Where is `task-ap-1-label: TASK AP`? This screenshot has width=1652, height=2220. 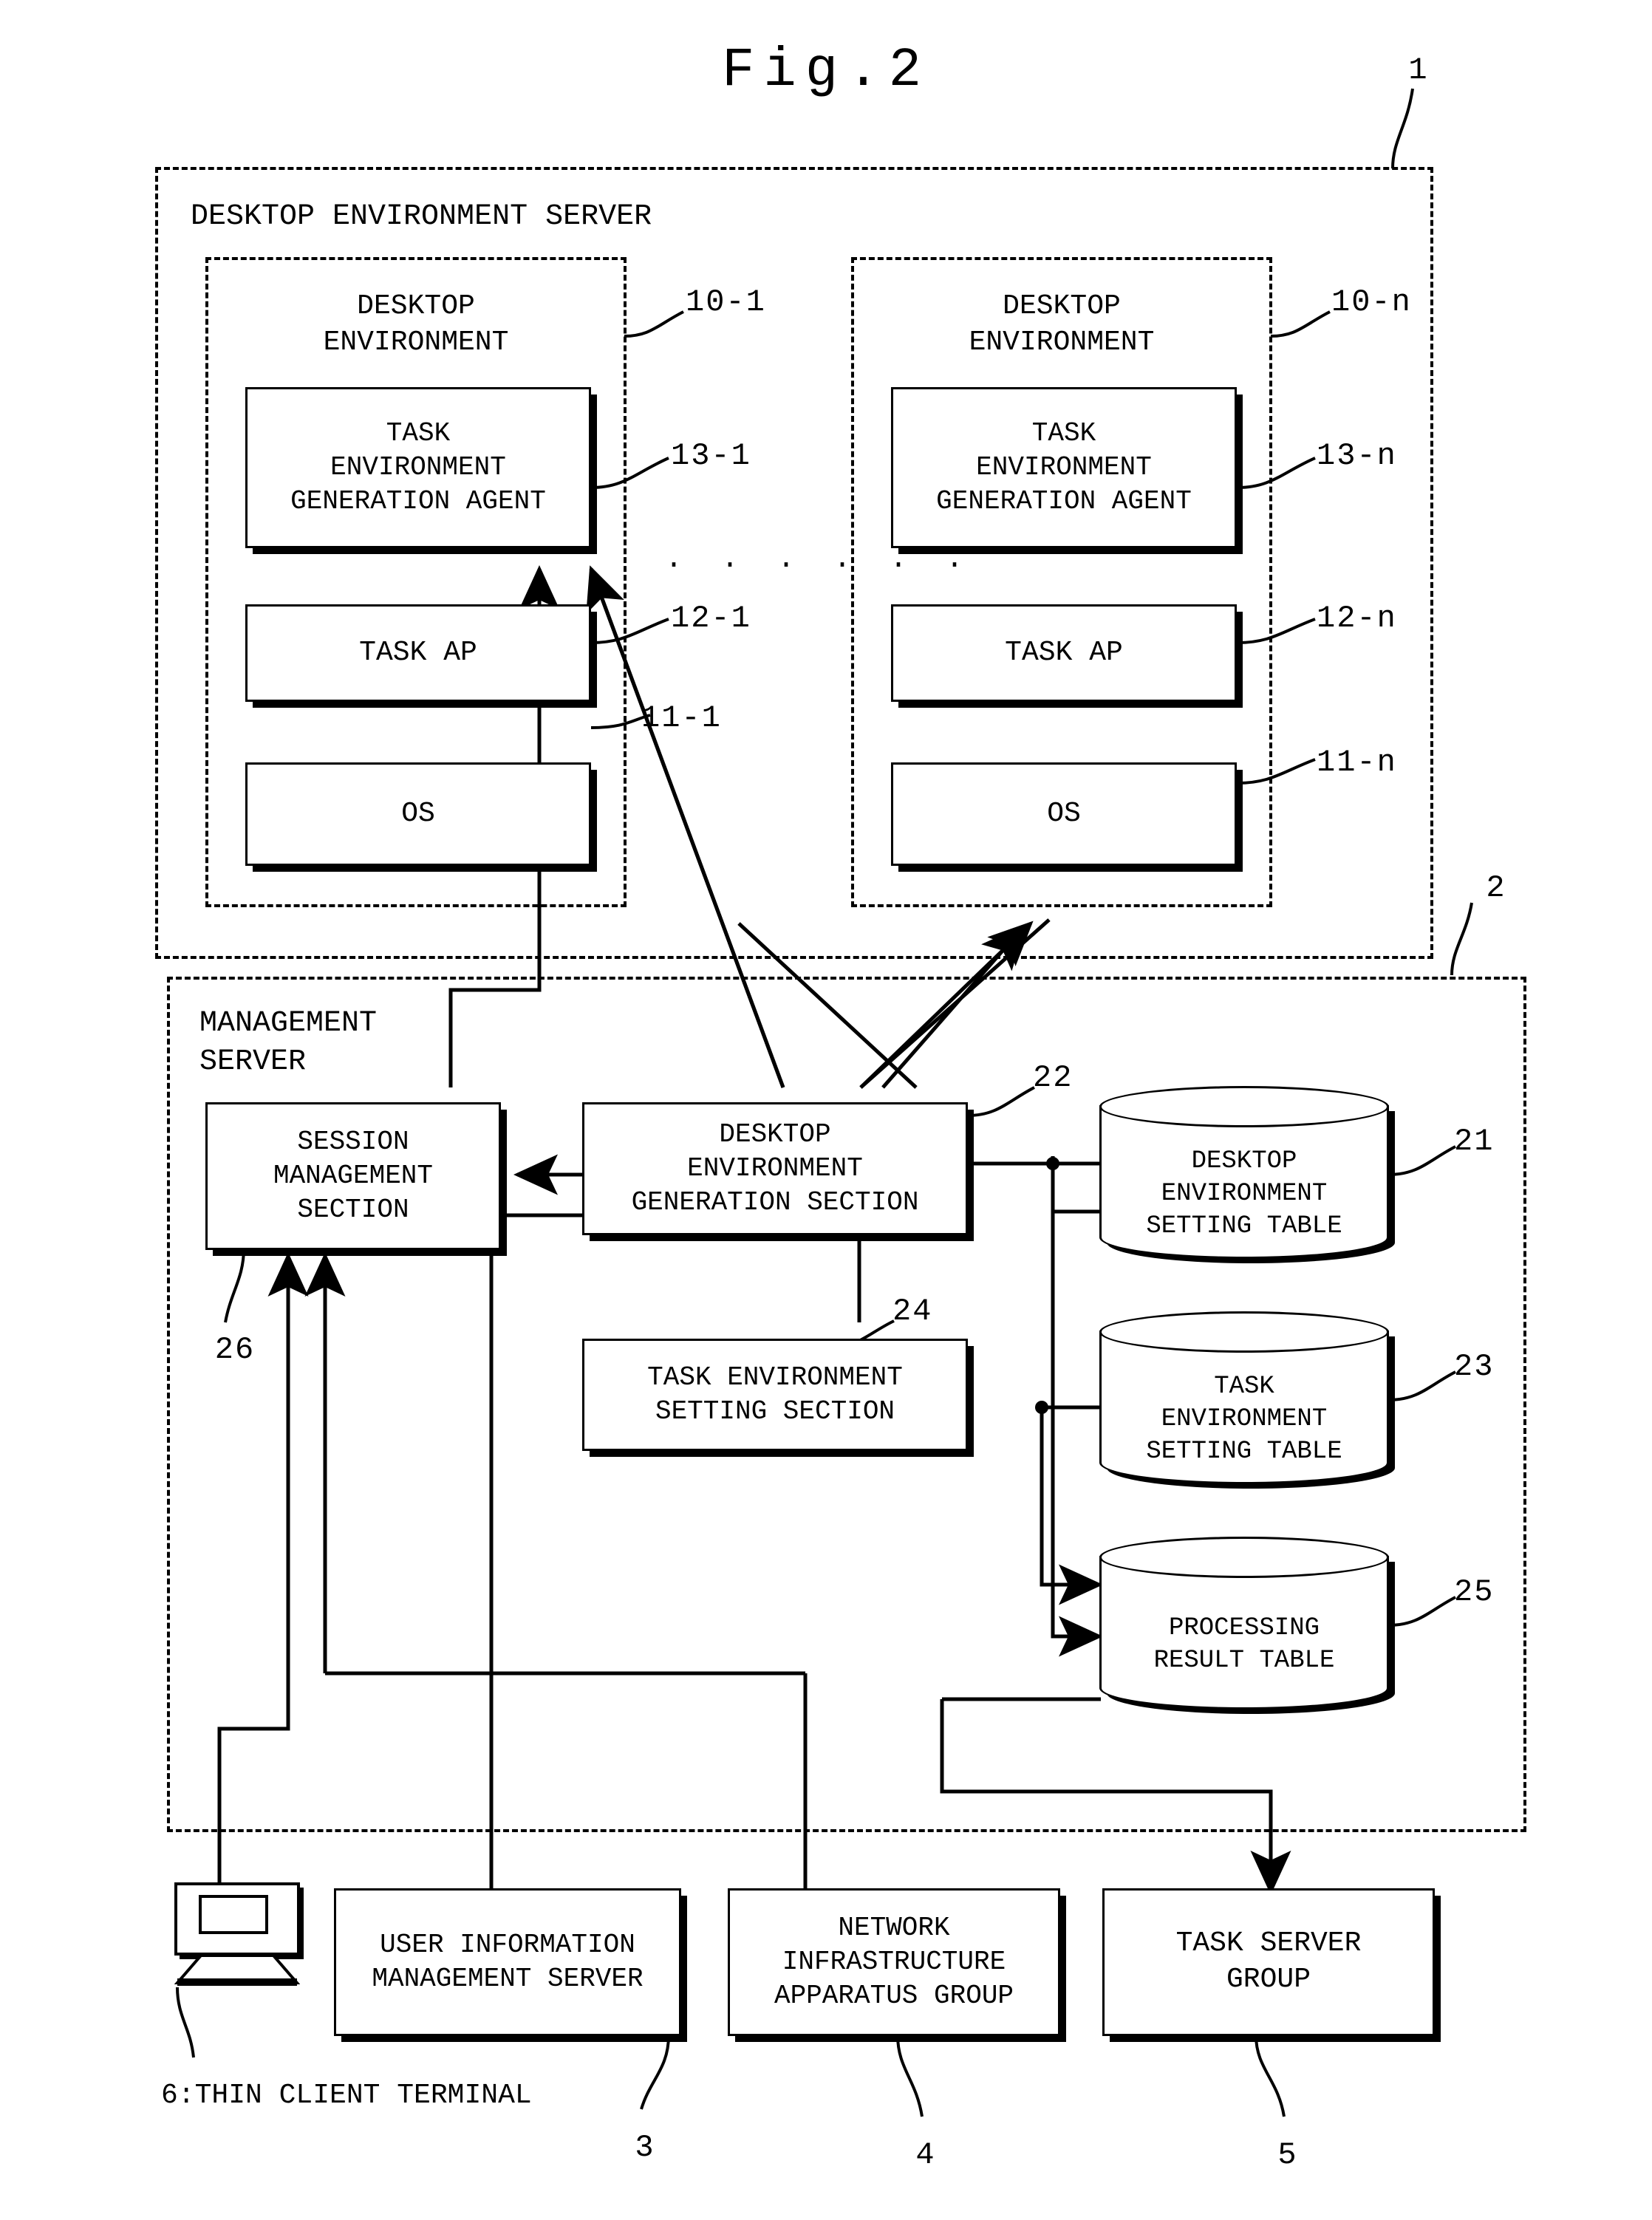
task-ap-1-label: TASK AP is located at coordinates (418, 652).